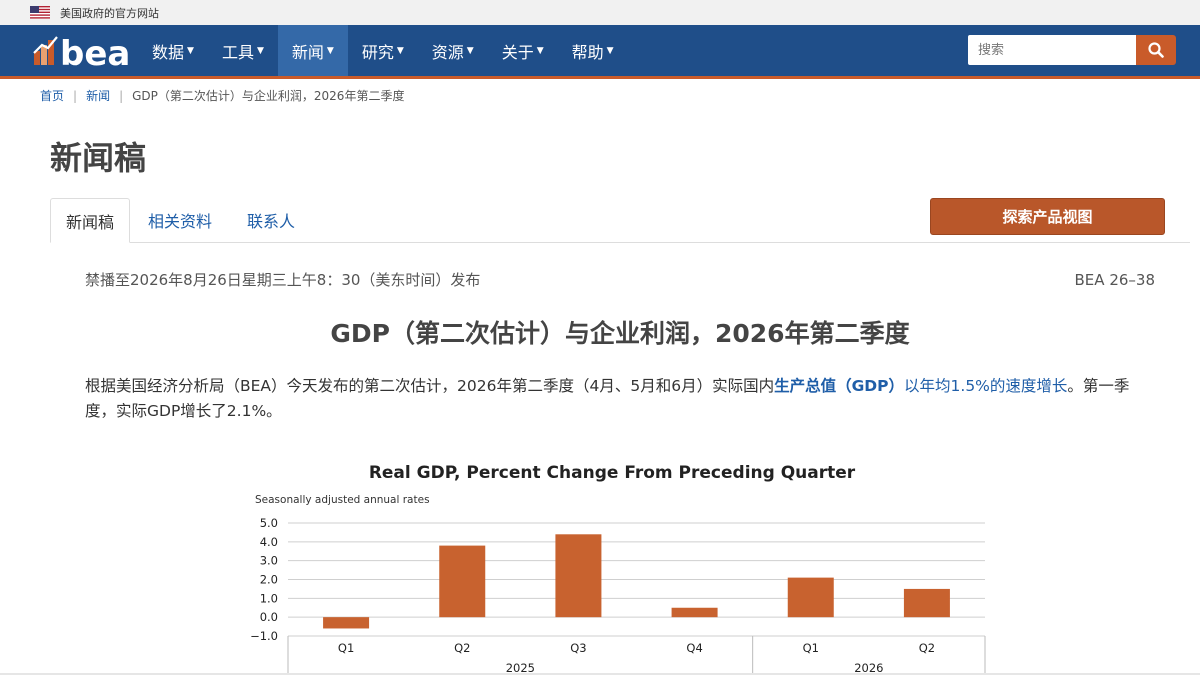  I want to click on nav-item-research: 研究 ▼, so click(383, 50).